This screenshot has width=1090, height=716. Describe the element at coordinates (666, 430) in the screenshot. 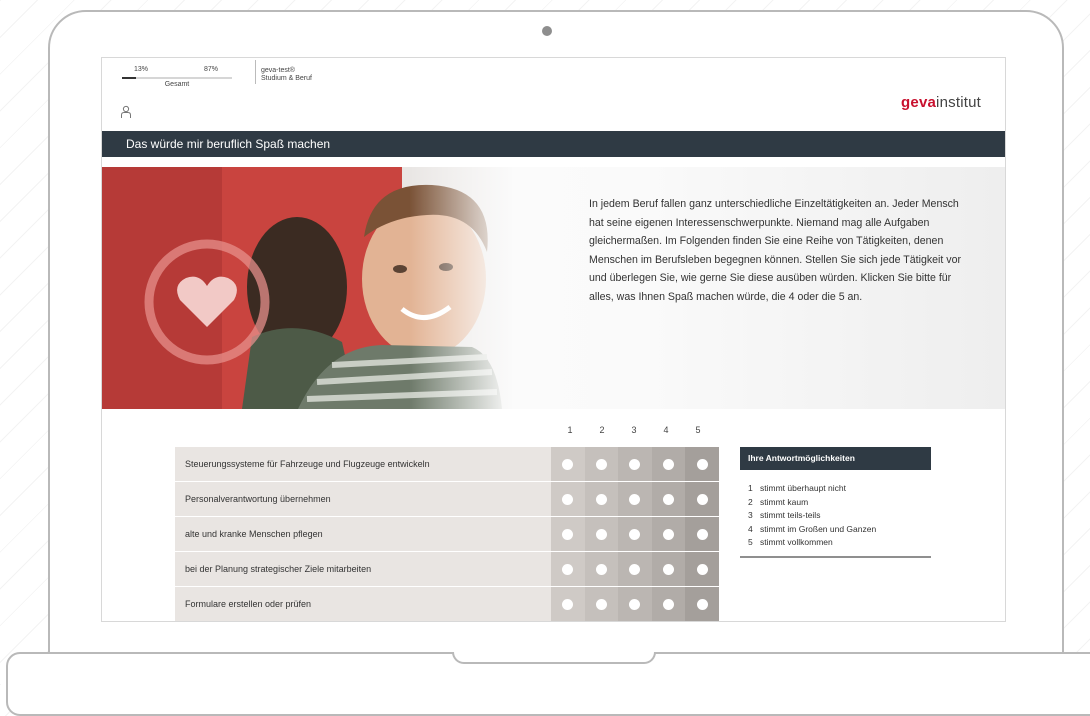

I see `scale-label: 4` at that location.